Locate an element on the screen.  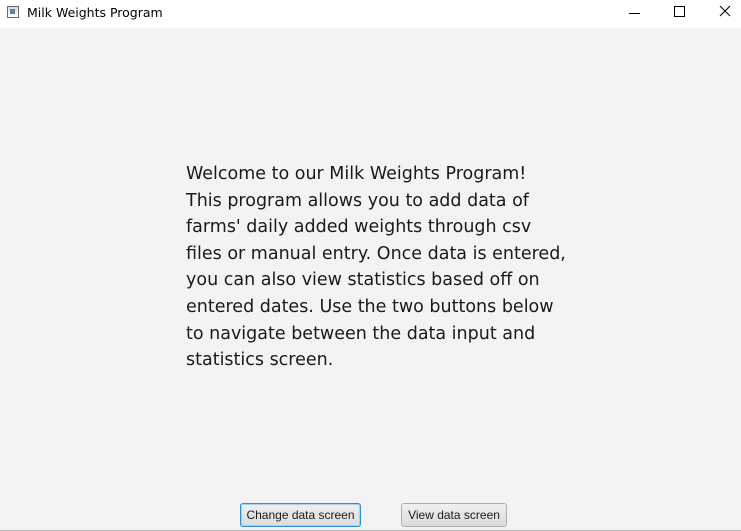
close-icon is located at coordinates (725, 11).